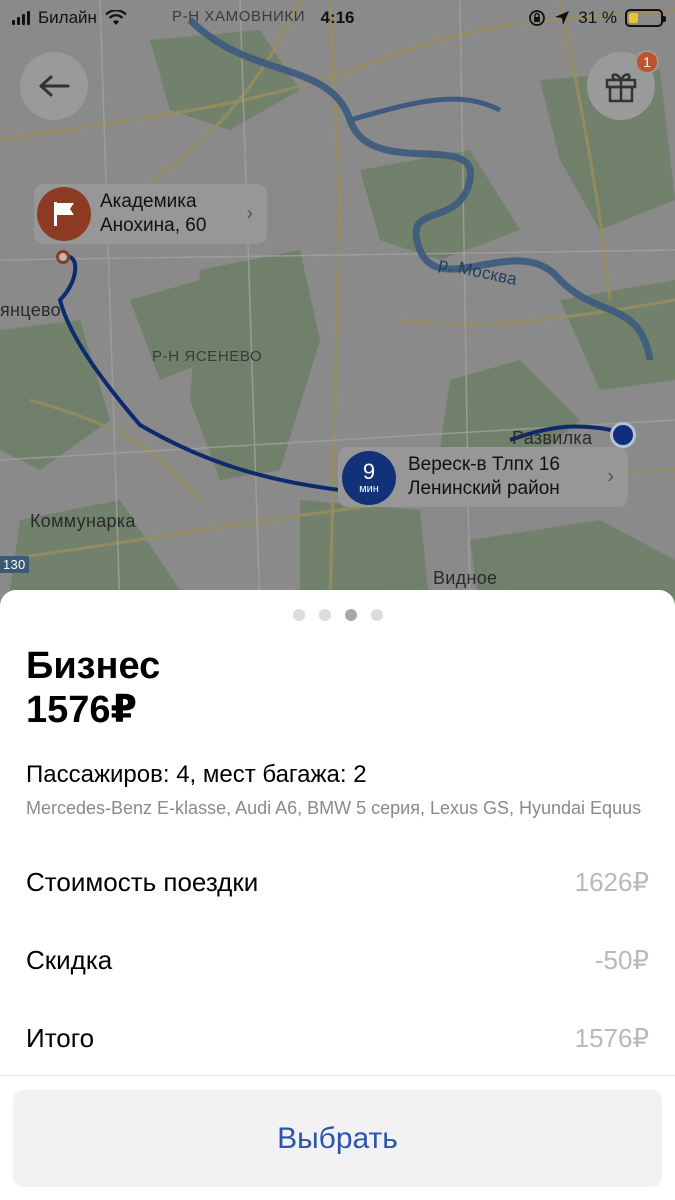 The width and height of the screenshot is (675, 1200). Describe the element at coordinates (196, 774) in the screenshot. I see `capacity-info: Пассажиров: 4, мест багажа: 2` at that location.